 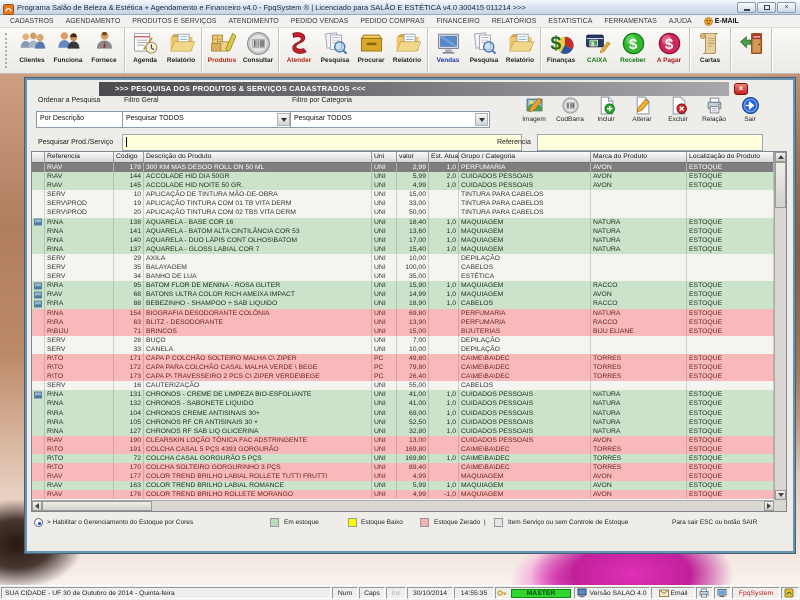 What do you see at coordinates (597, 50) in the screenshot?
I see `toolbar-caixa-button: $ CAIXA` at bounding box center [597, 50].